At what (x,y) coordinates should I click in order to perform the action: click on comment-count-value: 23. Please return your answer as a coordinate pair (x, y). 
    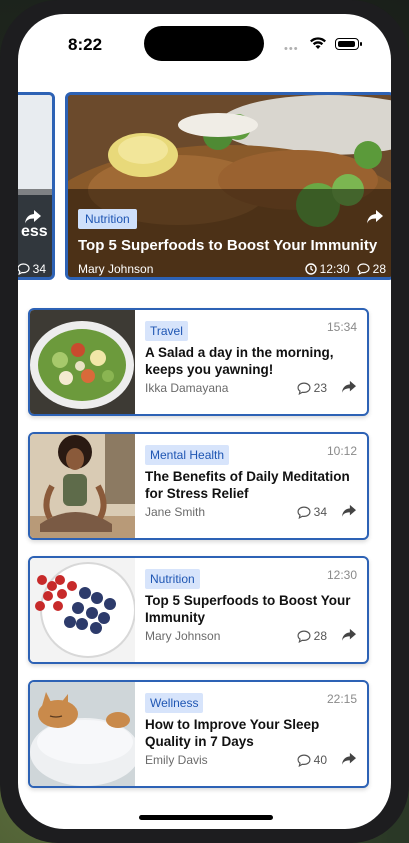
    Looking at the image, I should click on (320, 388).